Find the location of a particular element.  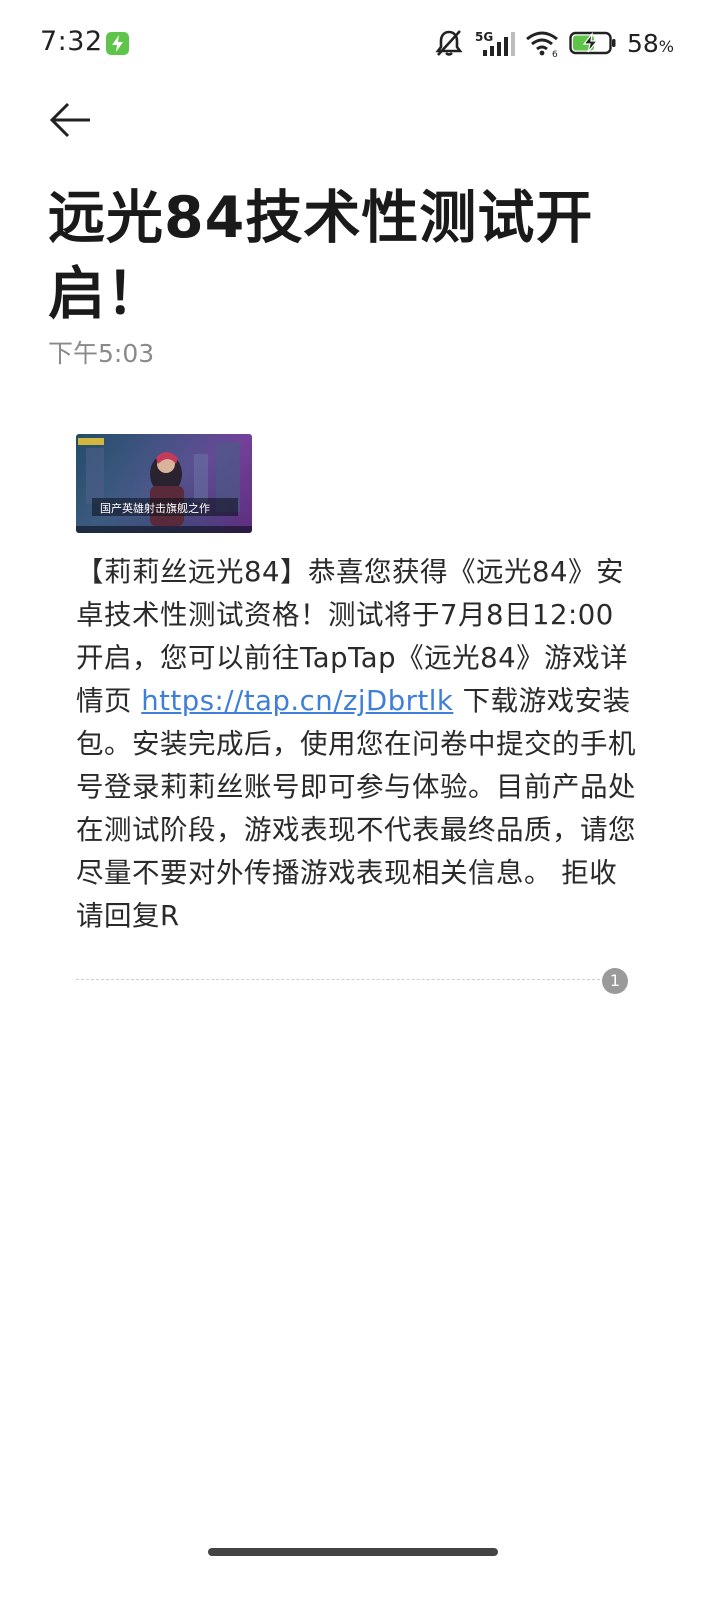

wifi-icon: 6 is located at coordinates (542, 44).